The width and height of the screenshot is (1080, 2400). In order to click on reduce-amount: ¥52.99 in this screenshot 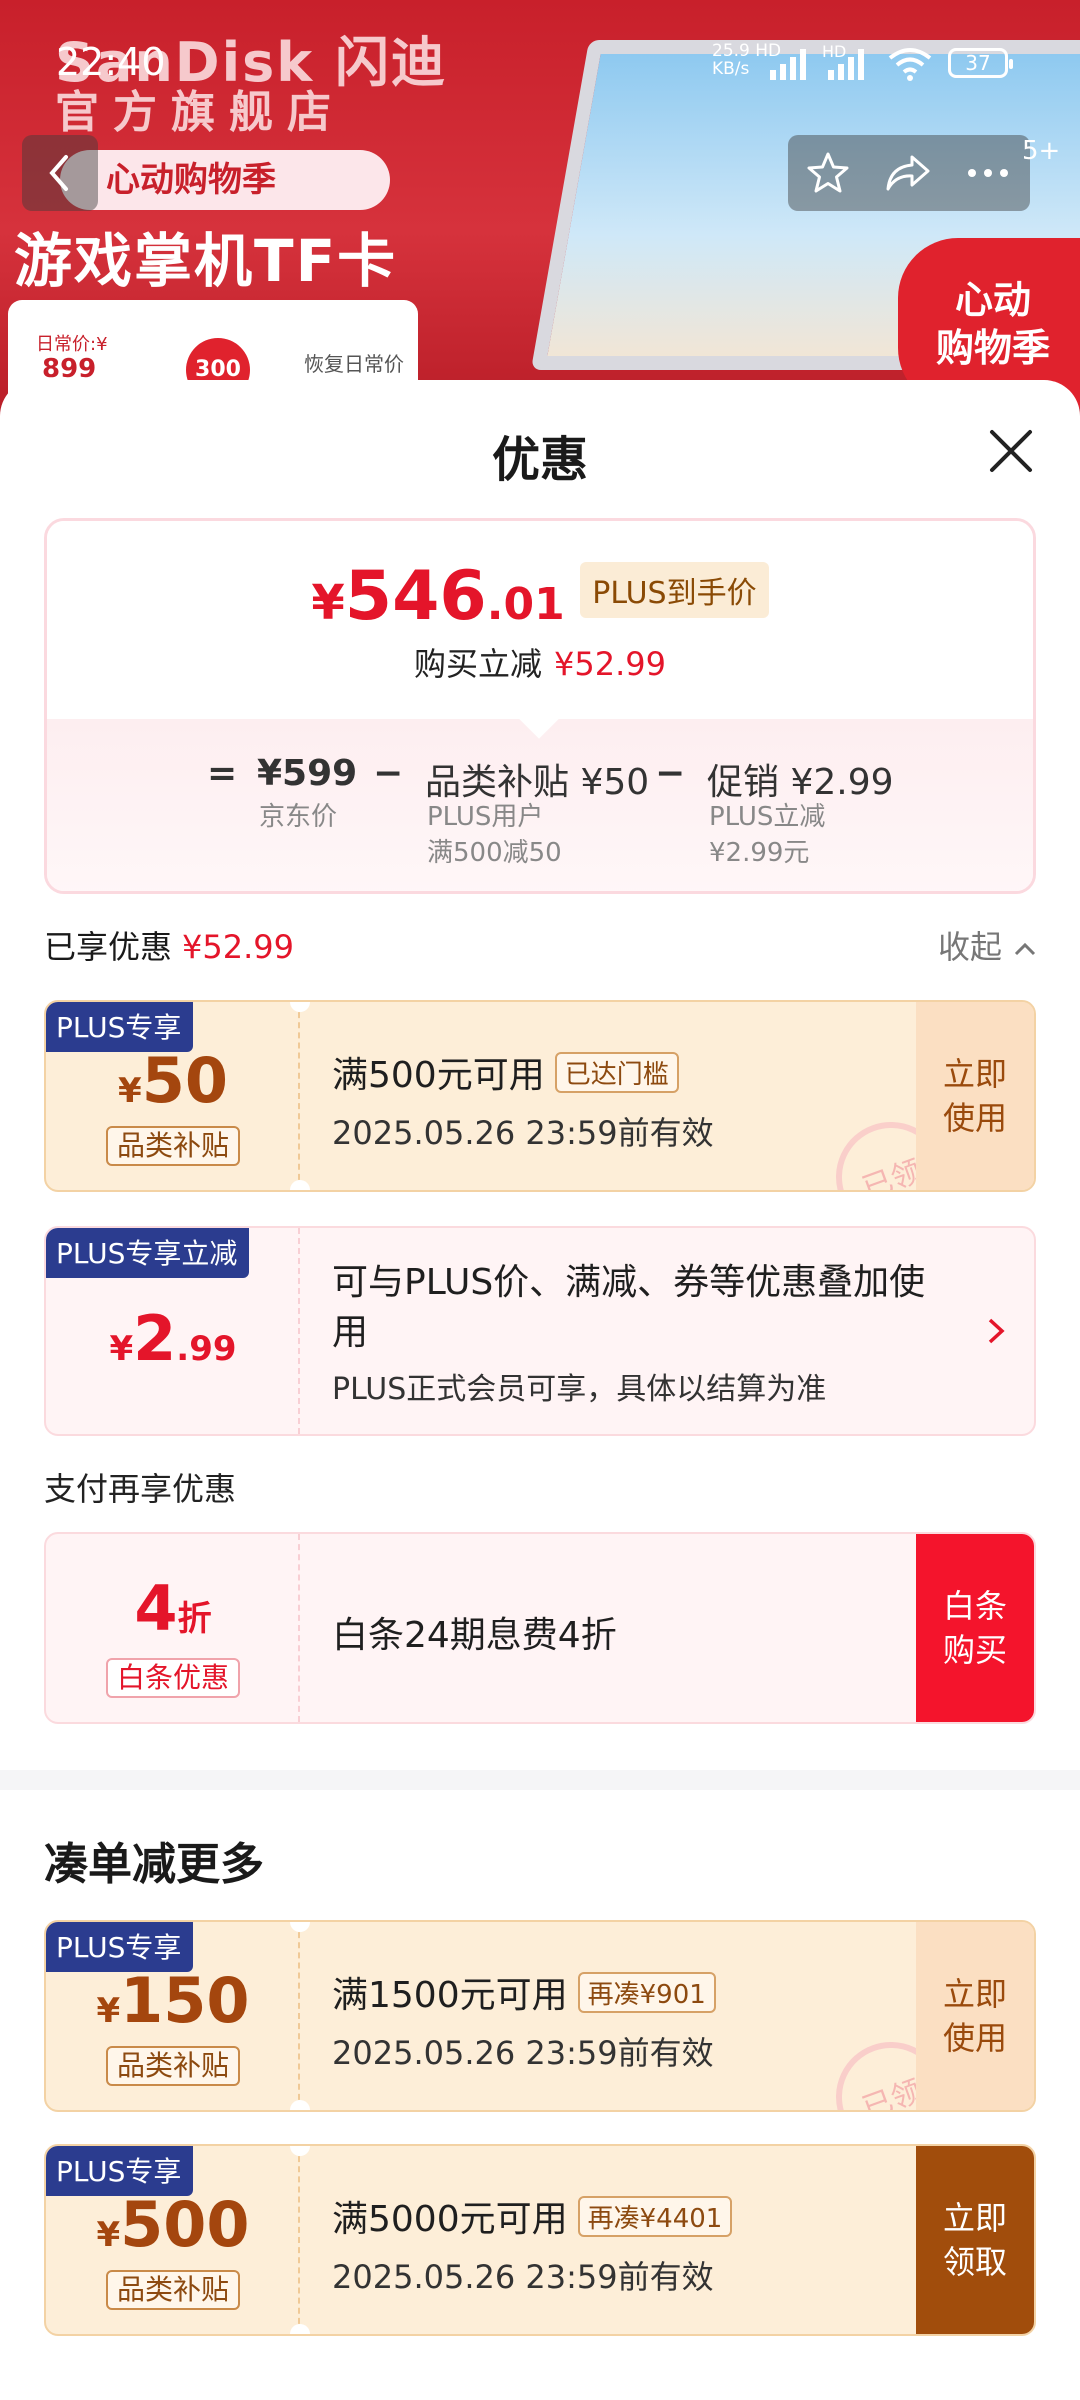, I will do `click(610, 664)`.